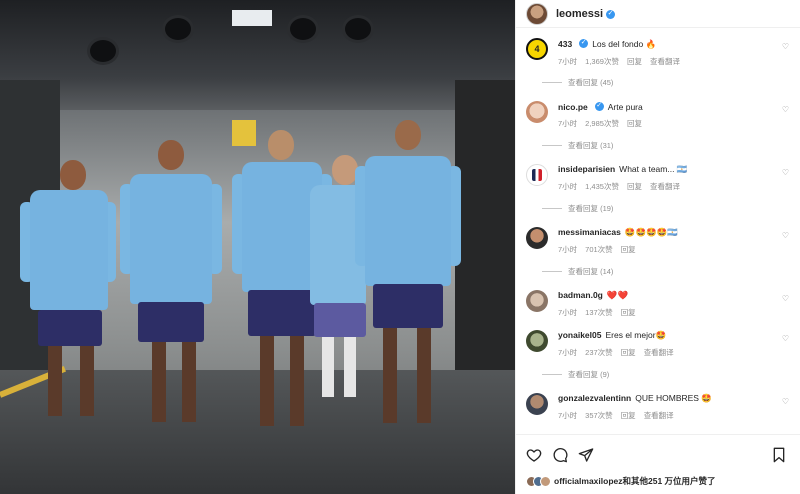  What do you see at coordinates (599, 352) in the screenshot?
I see `comment-likes: 237次赞` at bounding box center [599, 352].